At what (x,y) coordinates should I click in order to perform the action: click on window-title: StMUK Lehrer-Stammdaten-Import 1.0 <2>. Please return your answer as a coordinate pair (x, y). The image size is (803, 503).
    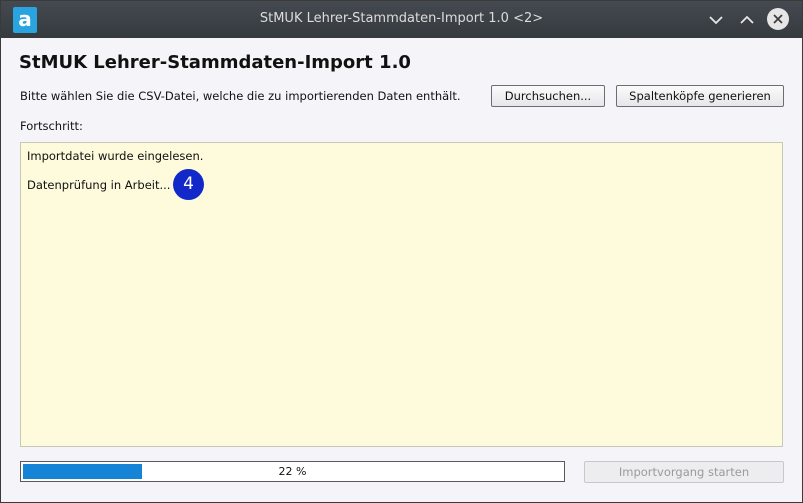
    Looking at the image, I should click on (401, 18).